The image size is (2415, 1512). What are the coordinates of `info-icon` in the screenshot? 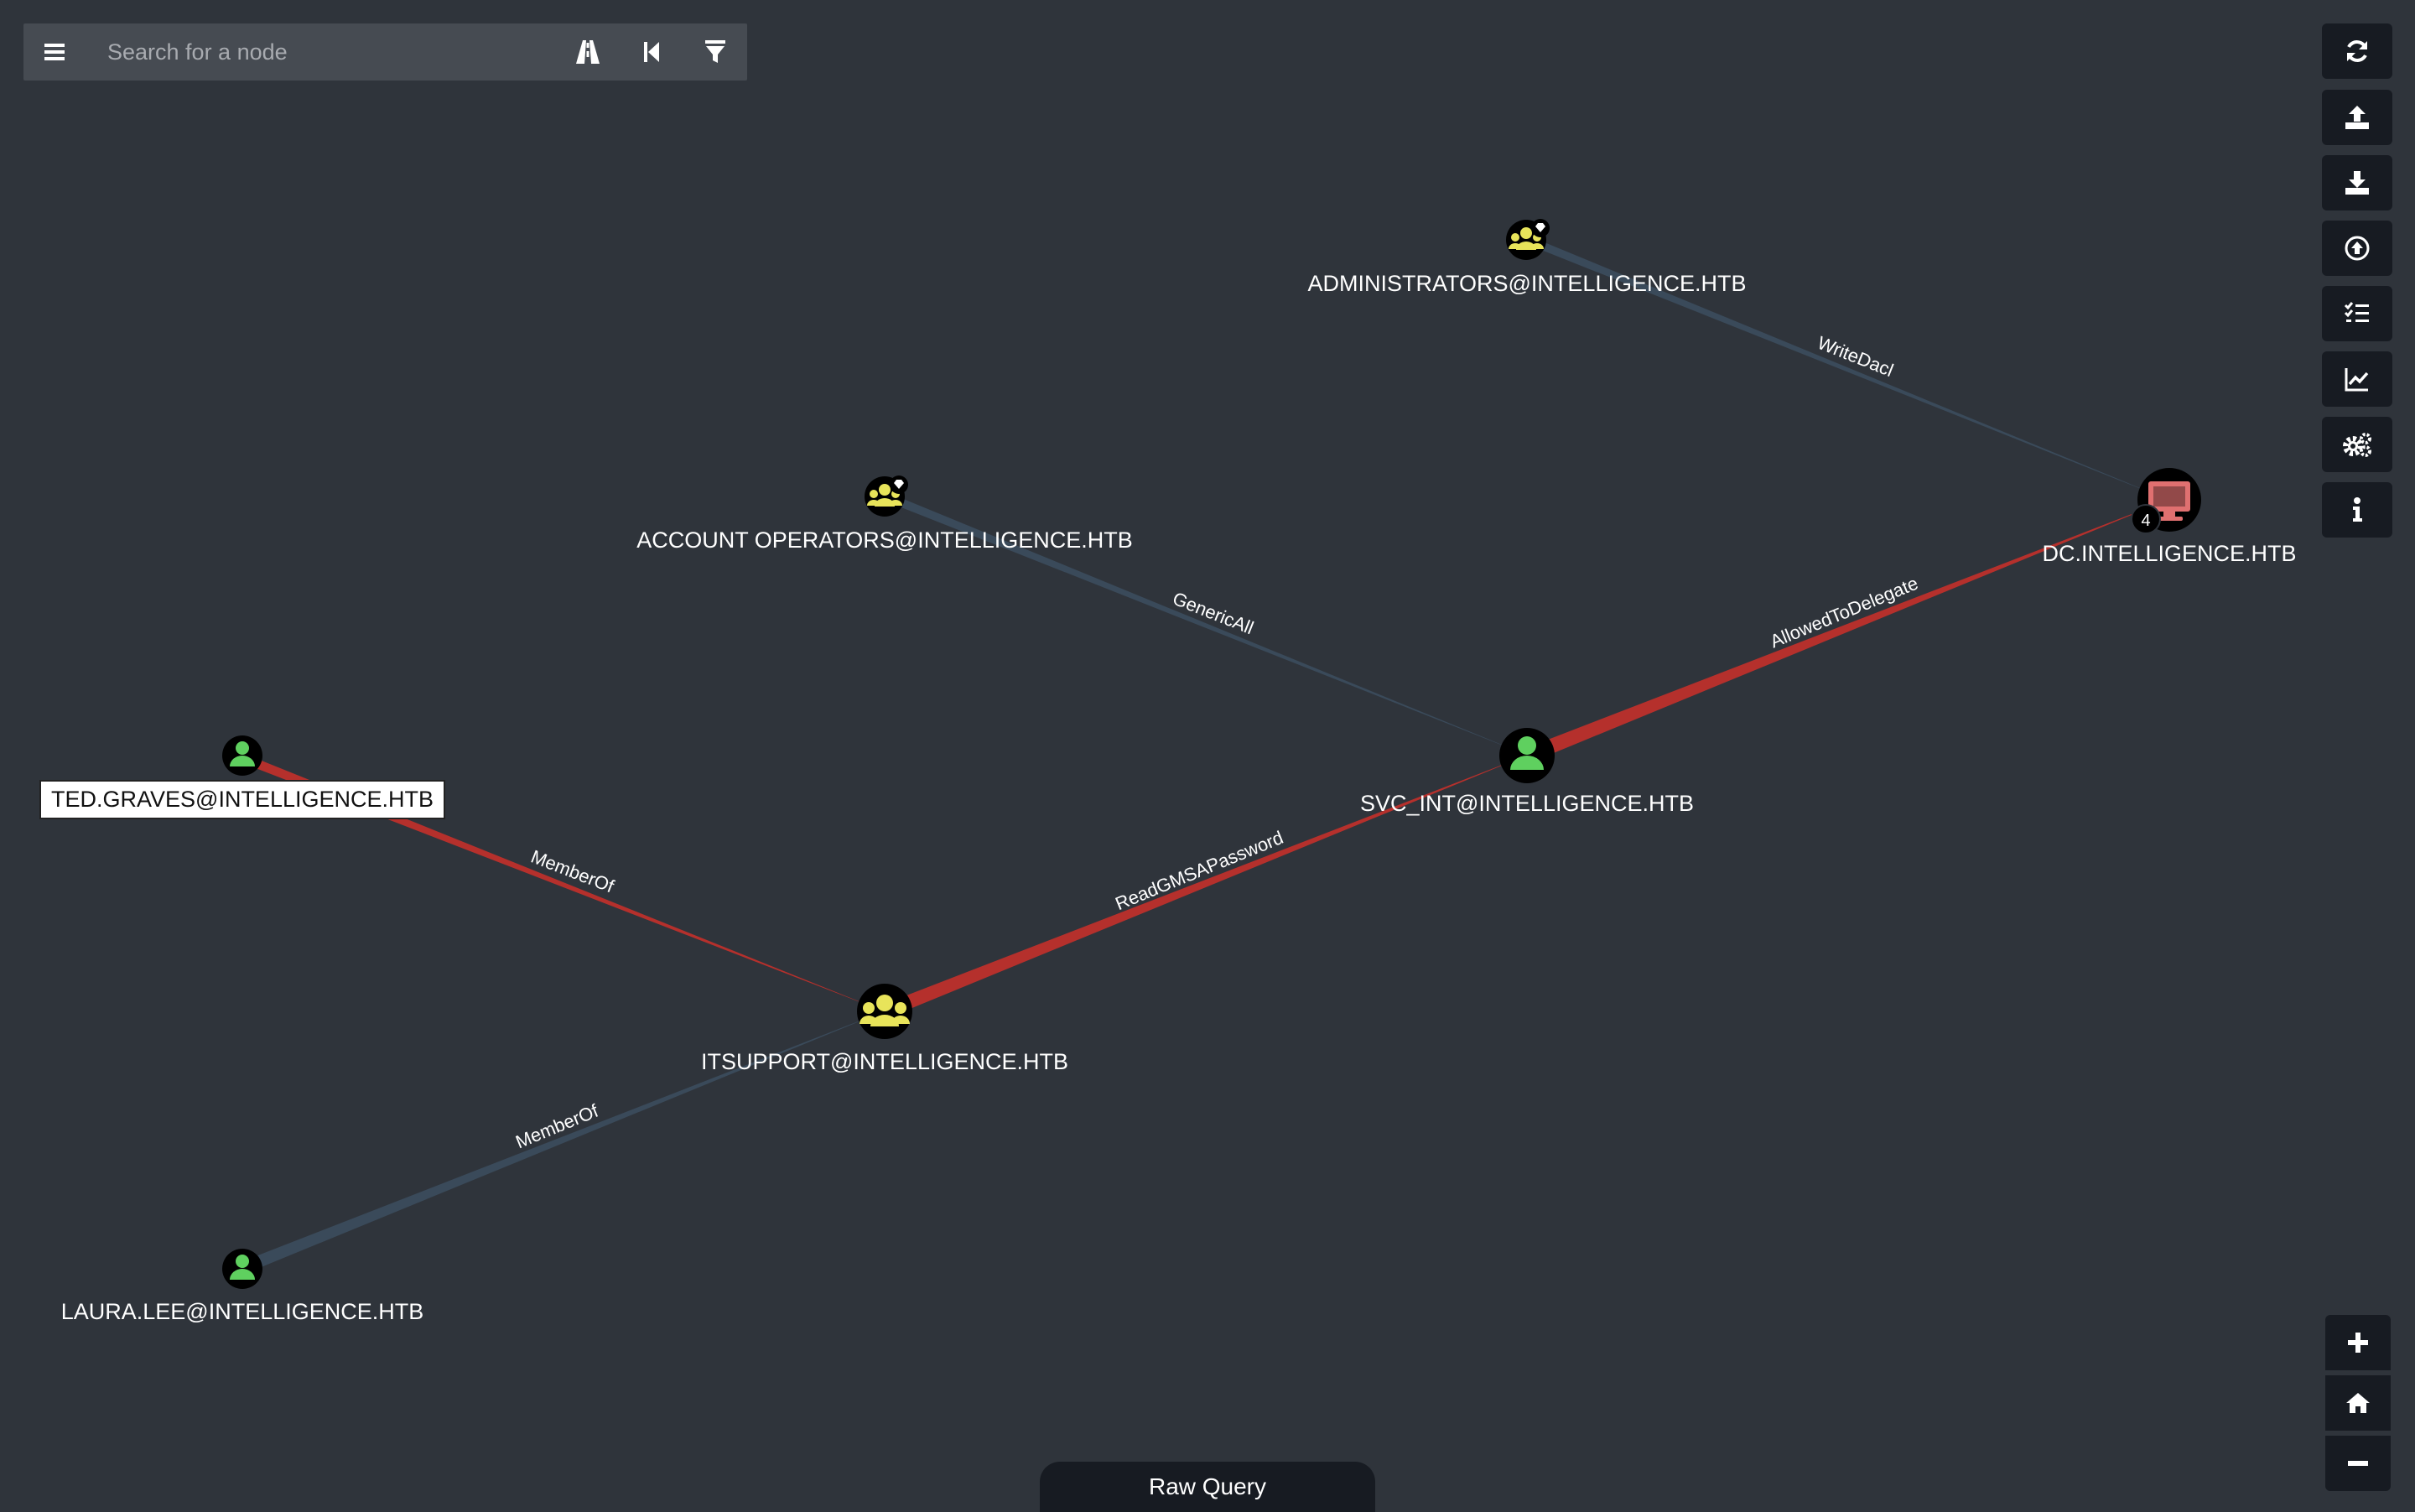 It's located at (2357, 509).